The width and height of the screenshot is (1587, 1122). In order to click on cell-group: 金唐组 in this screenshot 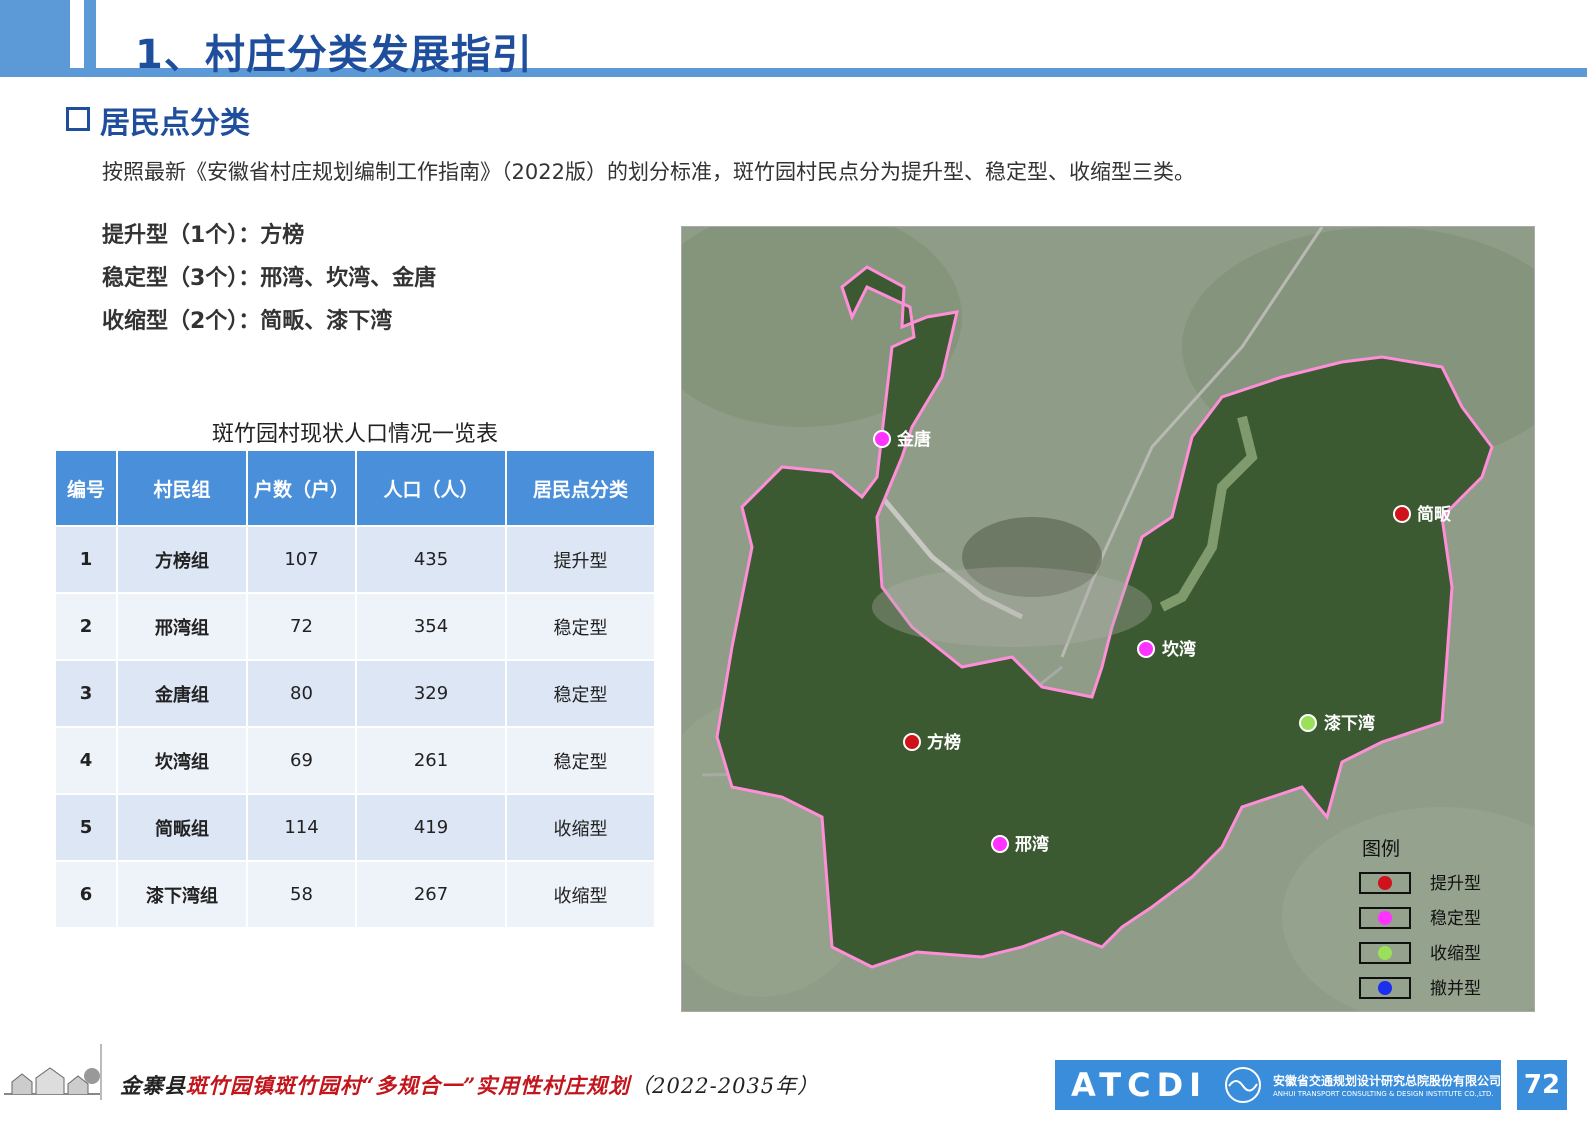, I will do `click(182, 693)`.